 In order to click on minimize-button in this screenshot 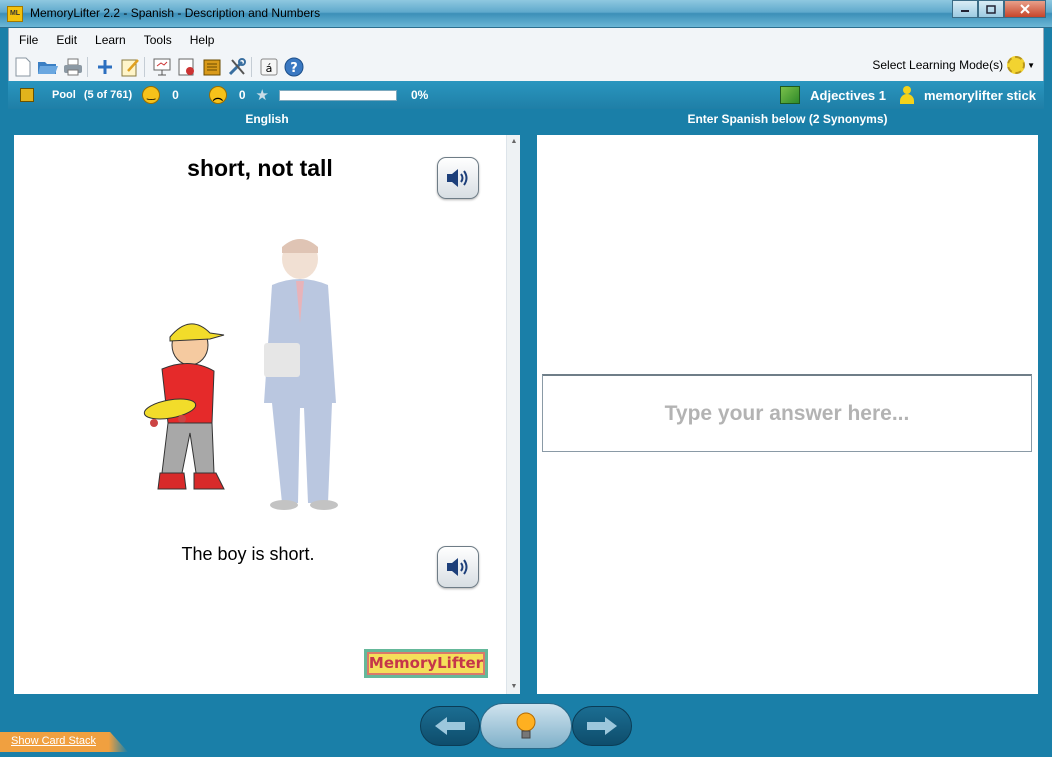, I will do `click(965, 9)`.